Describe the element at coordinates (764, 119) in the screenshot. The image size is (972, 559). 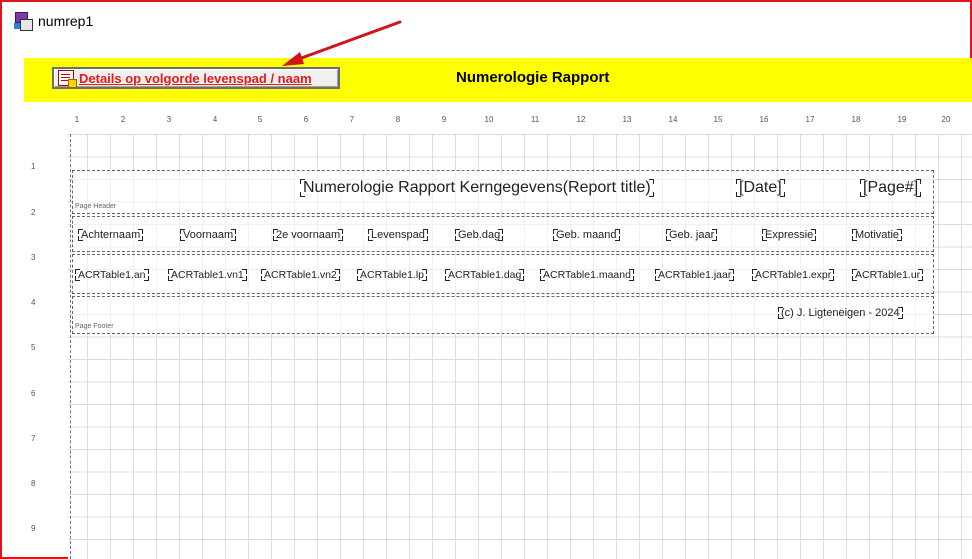
I see `ruler-h-16: 16` at that location.